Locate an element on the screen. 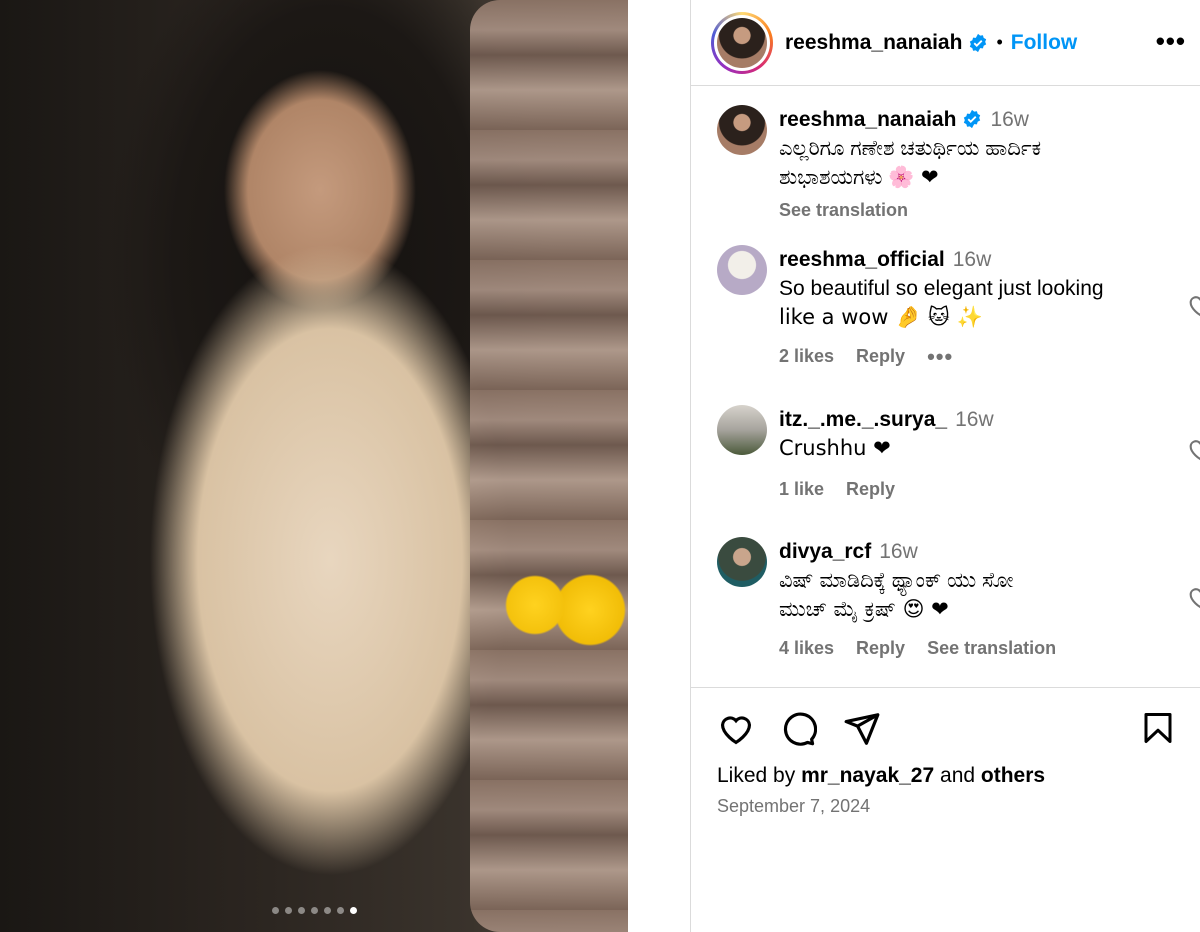  photo-flowers is located at coordinates (564, 615).